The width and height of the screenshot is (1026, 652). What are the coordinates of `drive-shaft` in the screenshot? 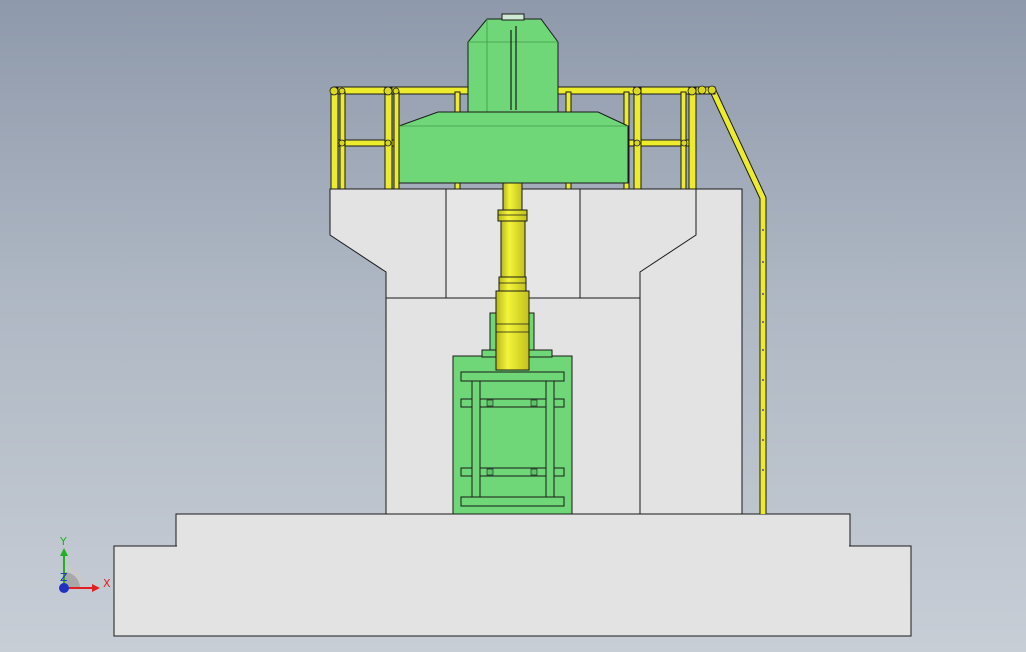 It's located at (512, 276).